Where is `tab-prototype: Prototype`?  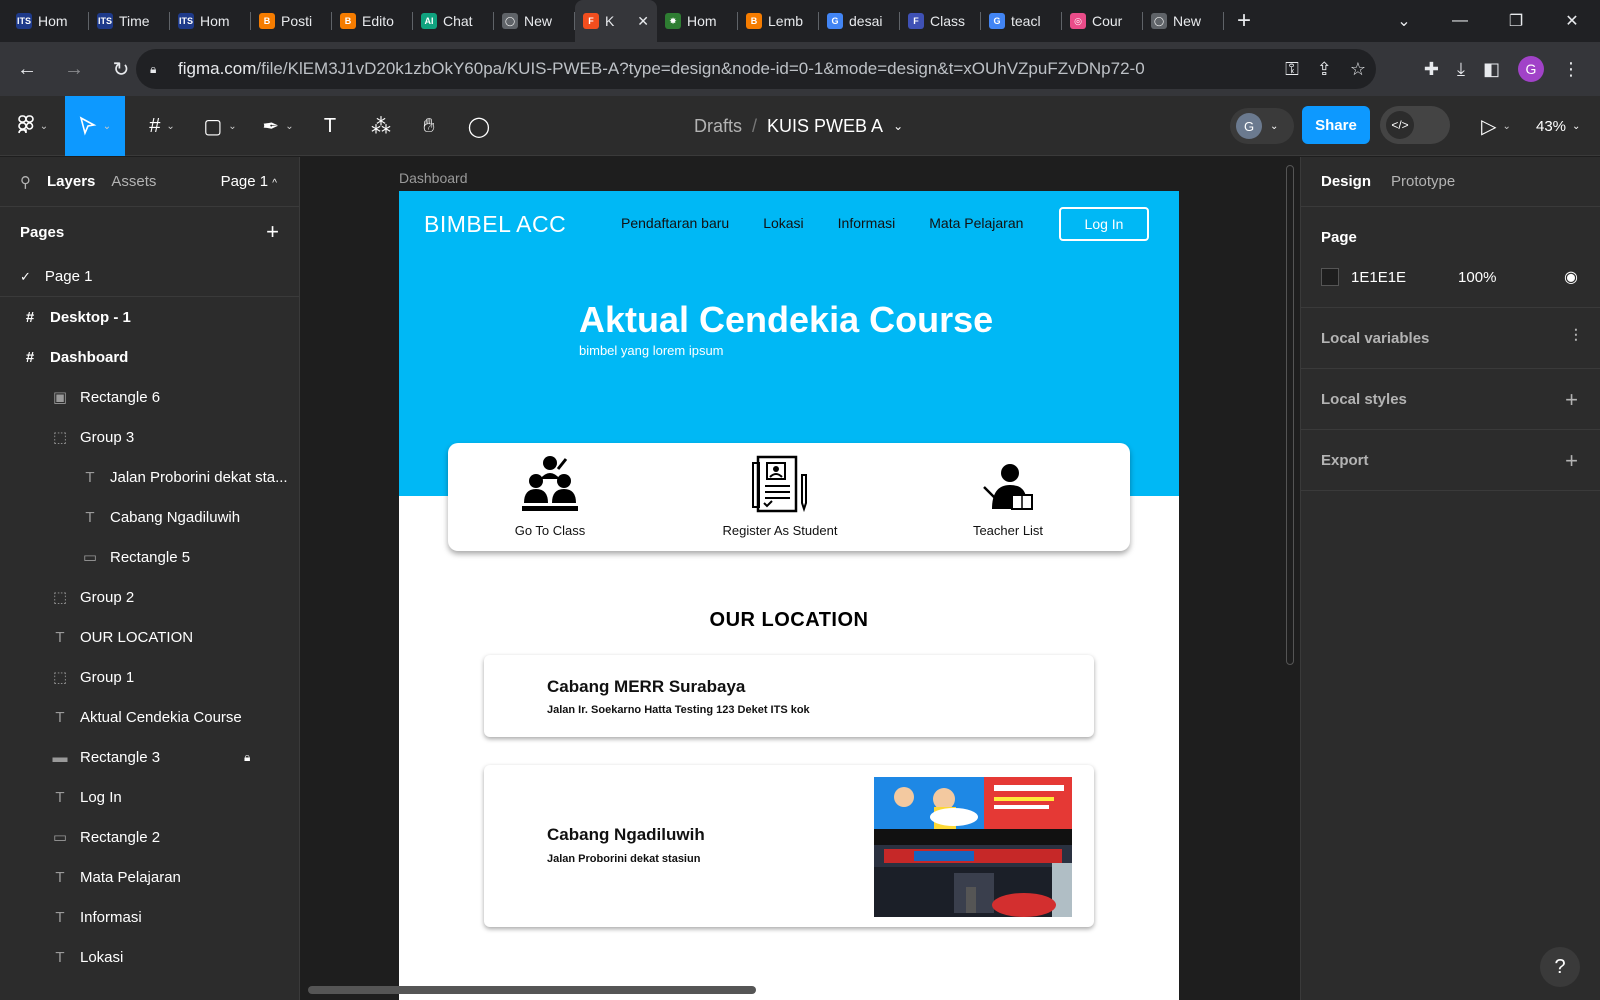
tab-prototype: Prototype is located at coordinates (1423, 181).